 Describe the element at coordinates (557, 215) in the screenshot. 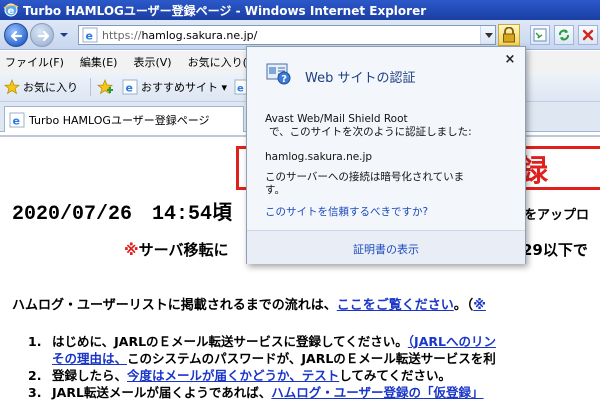

I see `update-note-fragment: をアップロ` at that location.